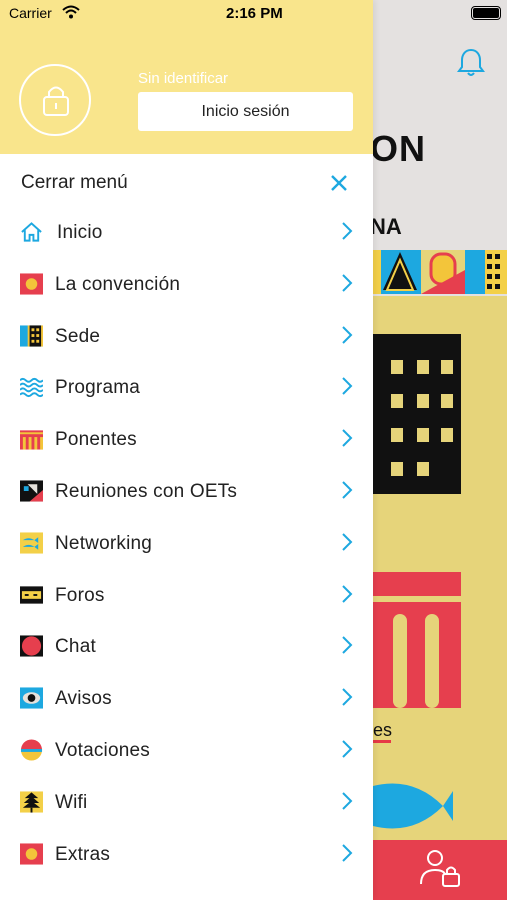  Describe the element at coordinates (386, 226) in the screenshot. I see `background-subtitle: NA` at that location.